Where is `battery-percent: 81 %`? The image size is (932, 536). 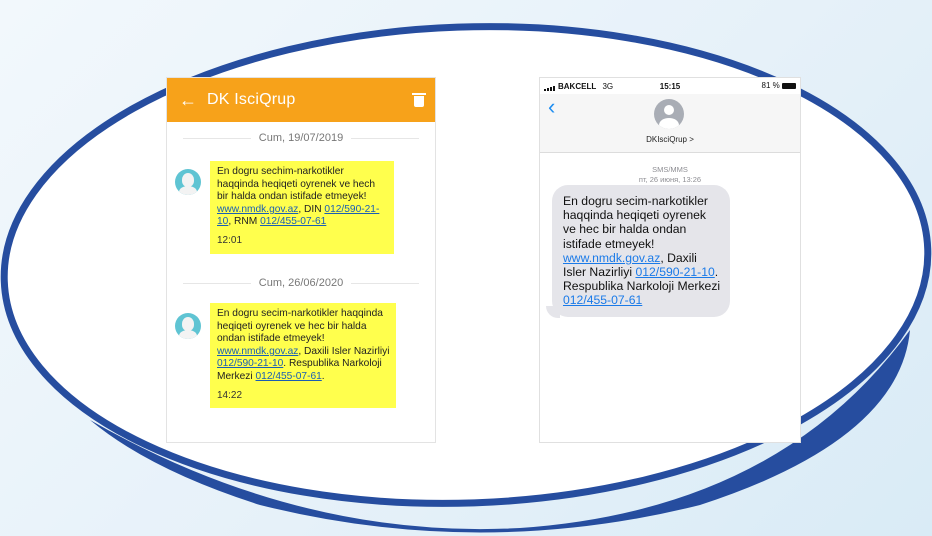 battery-percent: 81 % is located at coordinates (770, 85).